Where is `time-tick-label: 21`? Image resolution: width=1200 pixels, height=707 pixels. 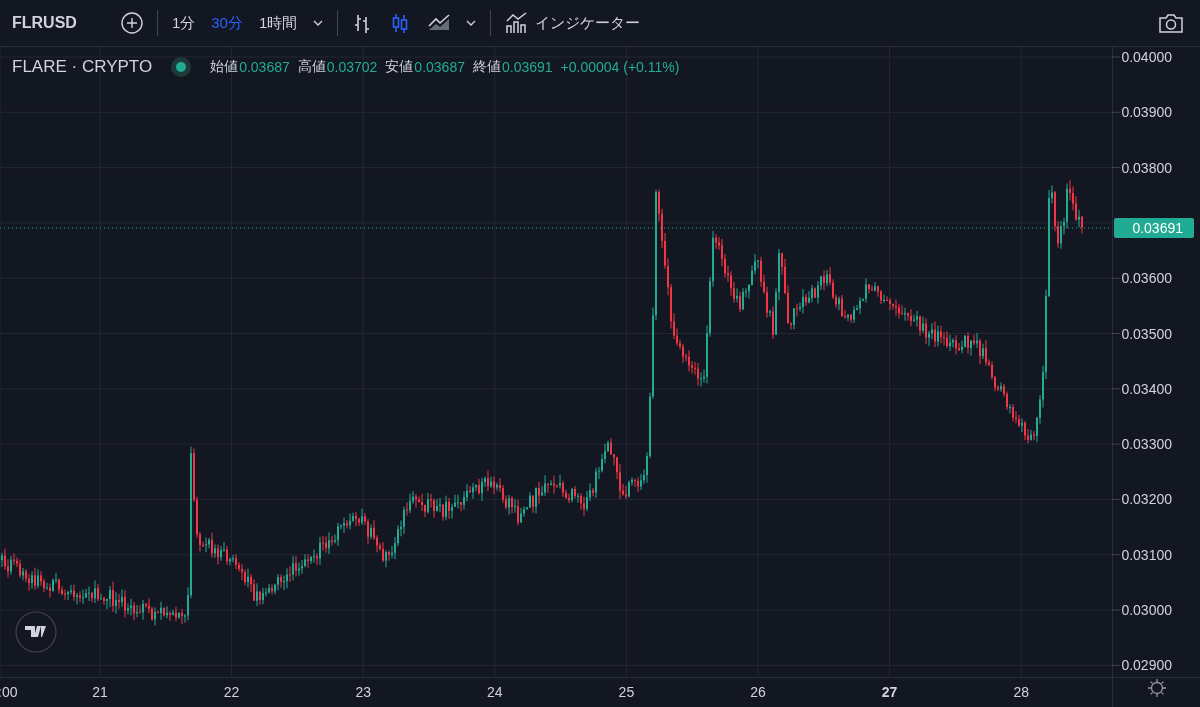
time-tick-label: 21 is located at coordinates (100, 692).